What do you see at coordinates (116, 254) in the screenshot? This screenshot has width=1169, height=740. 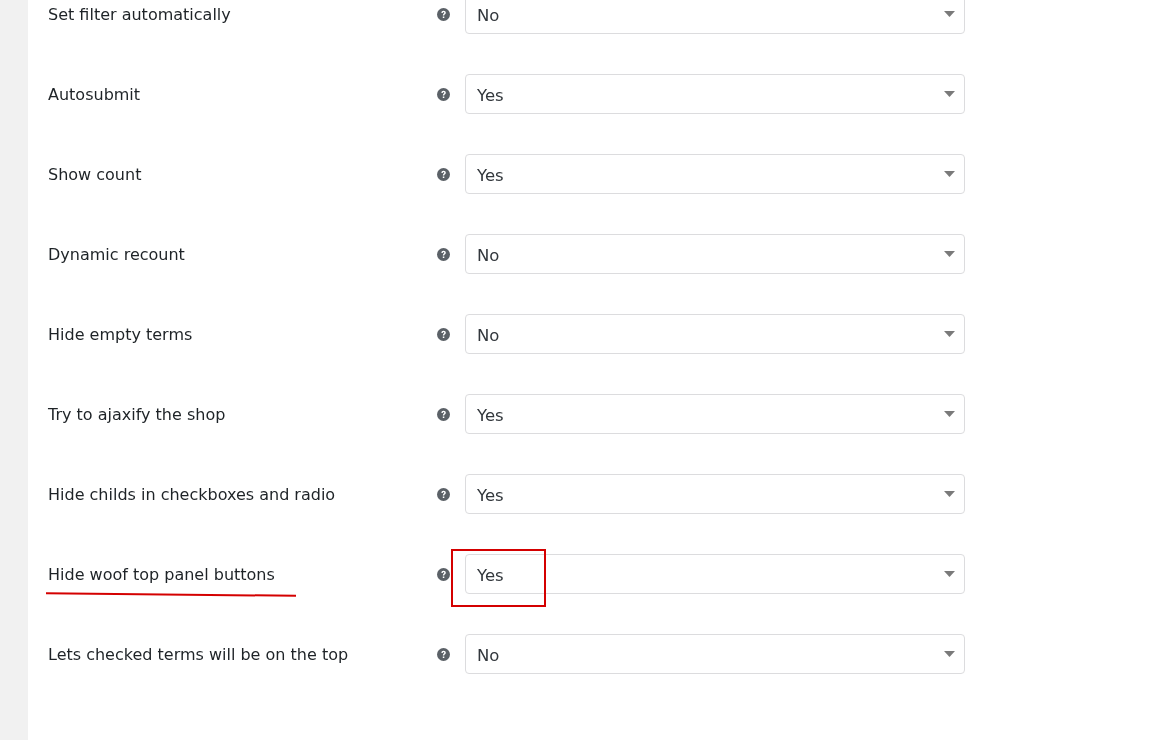 I see `setting-label: Dynamic recount` at bounding box center [116, 254].